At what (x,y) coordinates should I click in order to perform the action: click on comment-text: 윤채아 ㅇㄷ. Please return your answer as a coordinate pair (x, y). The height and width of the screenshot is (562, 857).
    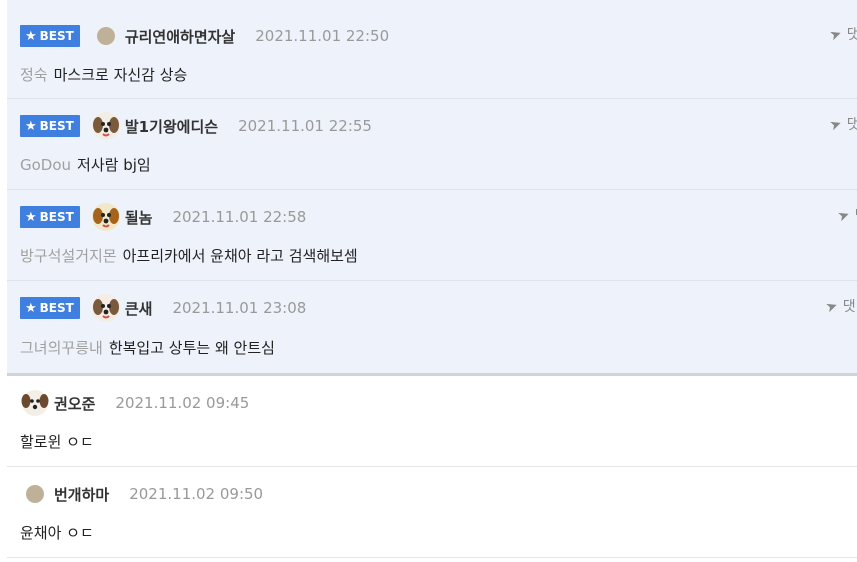
    Looking at the image, I should click on (57, 533).